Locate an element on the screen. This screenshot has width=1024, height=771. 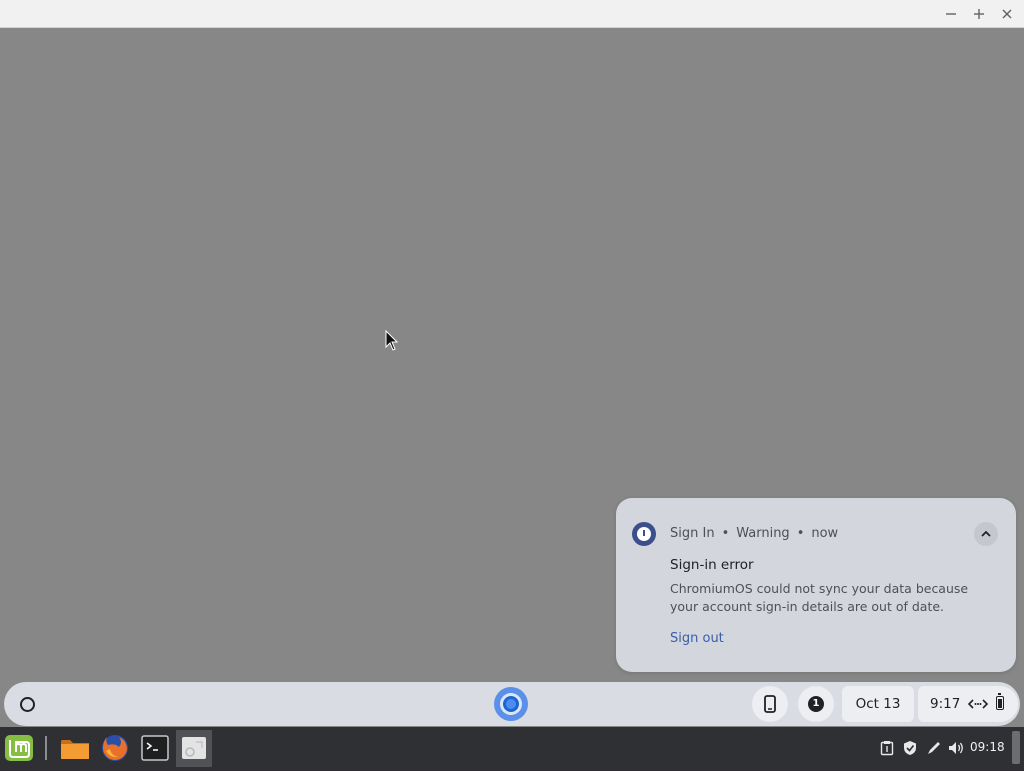
notification-header: Sign In • Warning • now is located at coordinates (754, 533).